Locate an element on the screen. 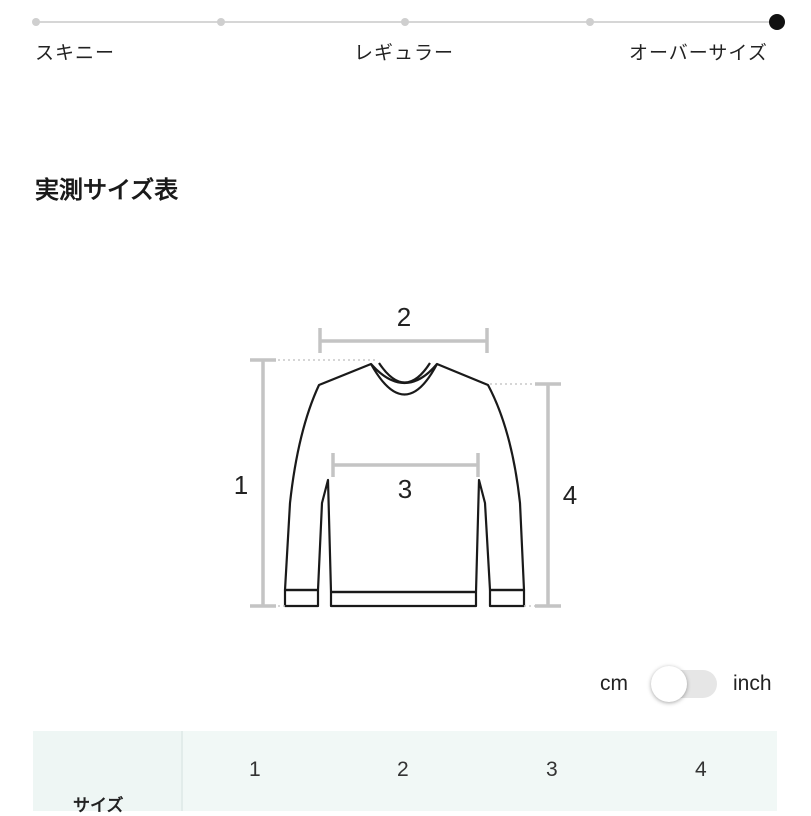 This screenshot has height=816, width=811. size-table-col-3: 3 is located at coordinates (552, 769).